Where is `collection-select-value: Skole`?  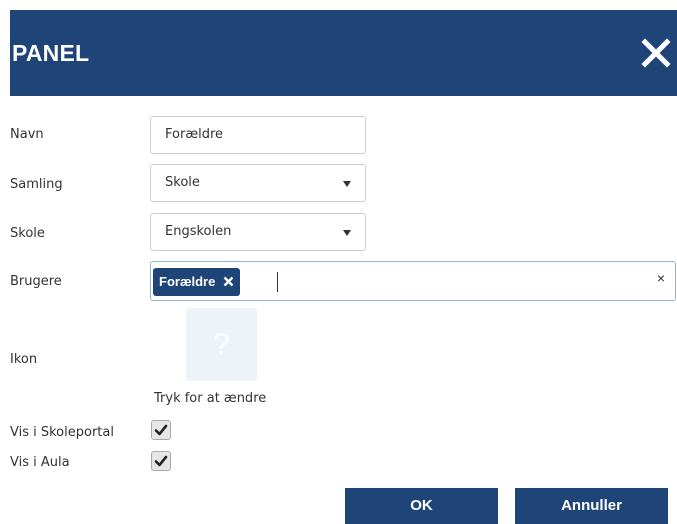 collection-select-value: Skole is located at coordinates (182, 182).